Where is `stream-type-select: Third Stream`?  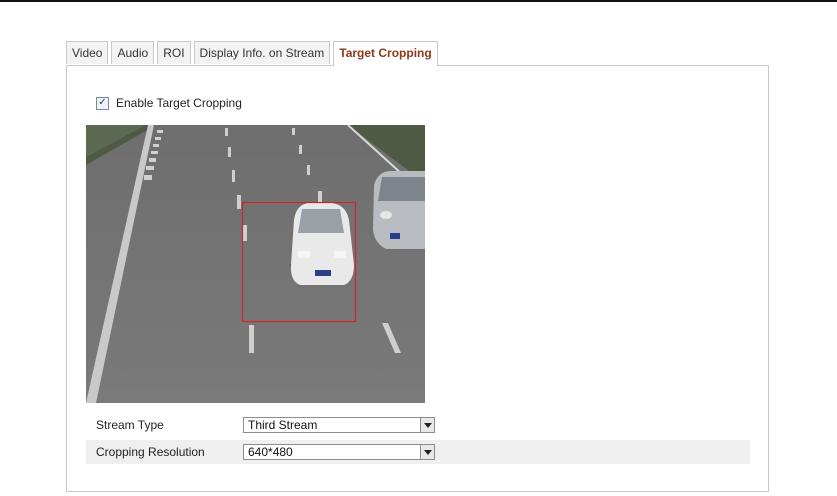 stream-type-select: Third Stream is located at coordinates (339, 425).